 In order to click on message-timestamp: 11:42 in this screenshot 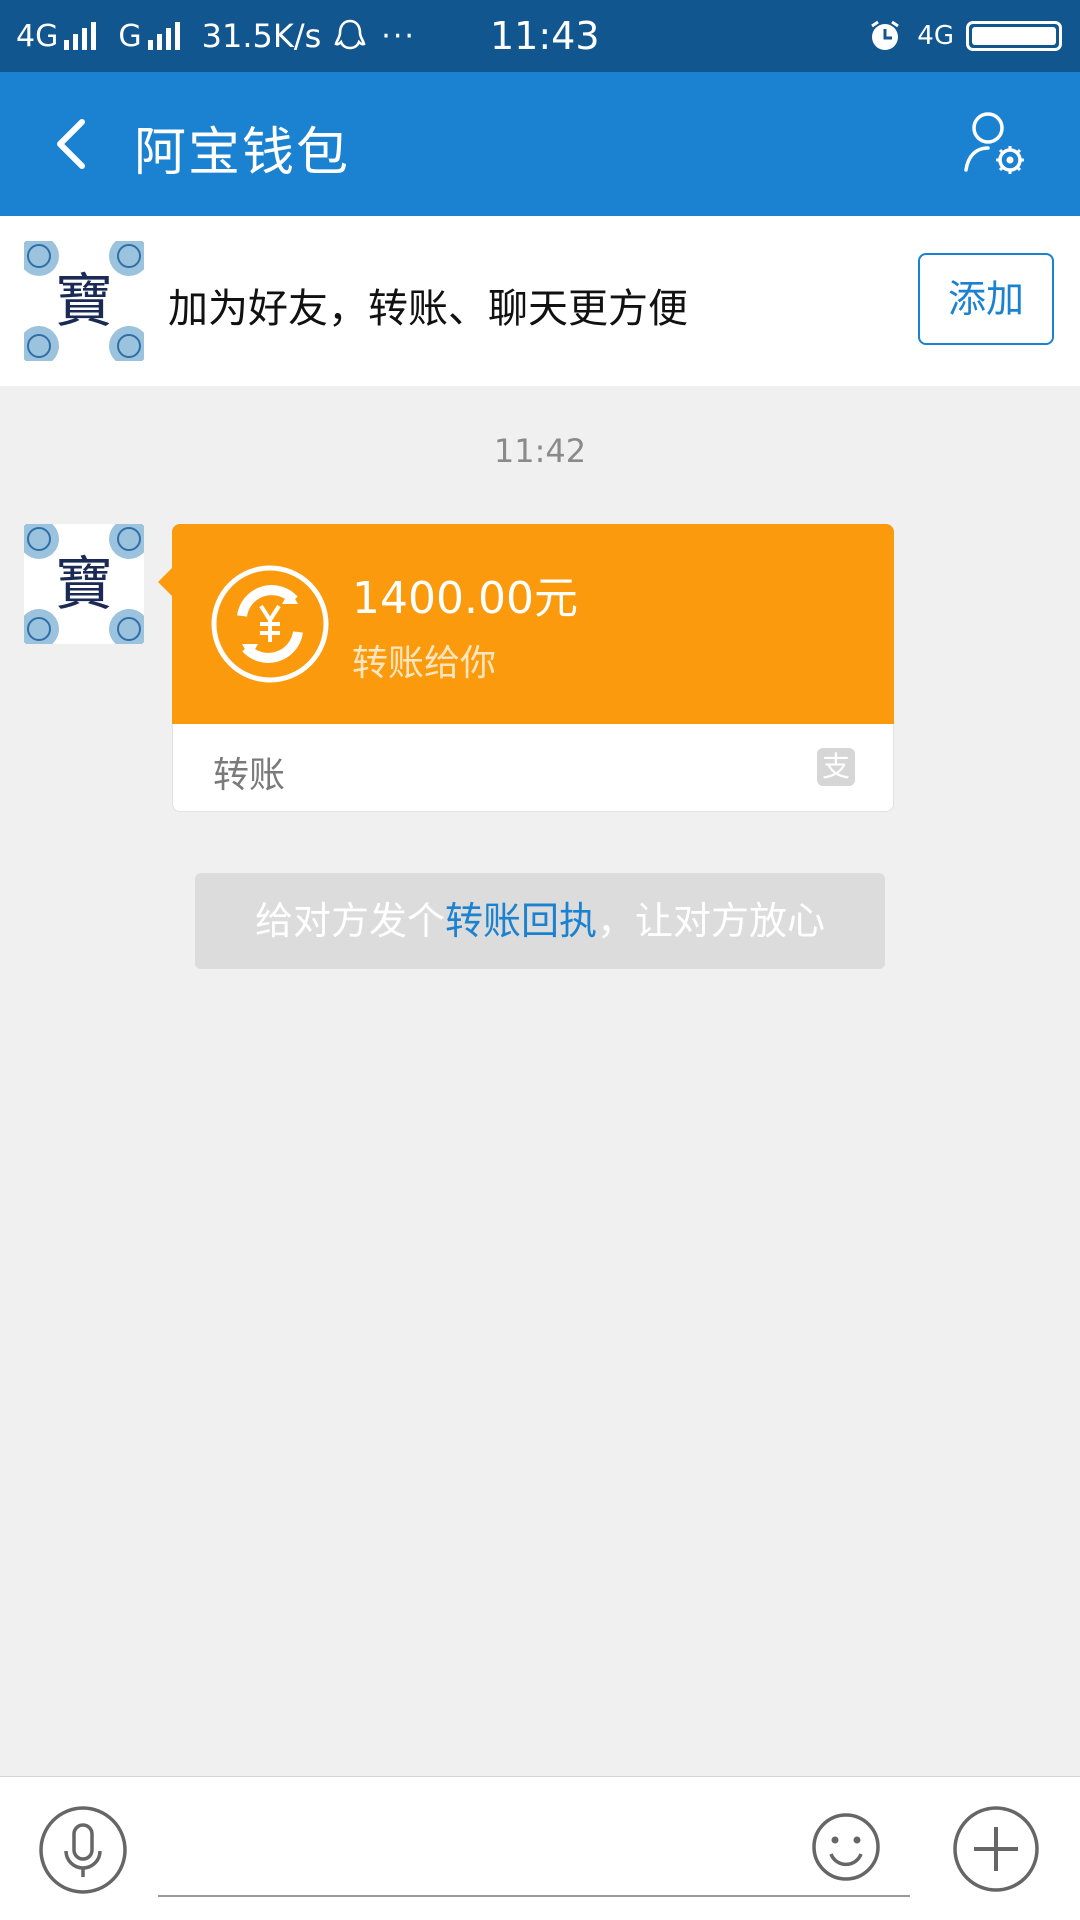, I will do `click(540, 451)`.